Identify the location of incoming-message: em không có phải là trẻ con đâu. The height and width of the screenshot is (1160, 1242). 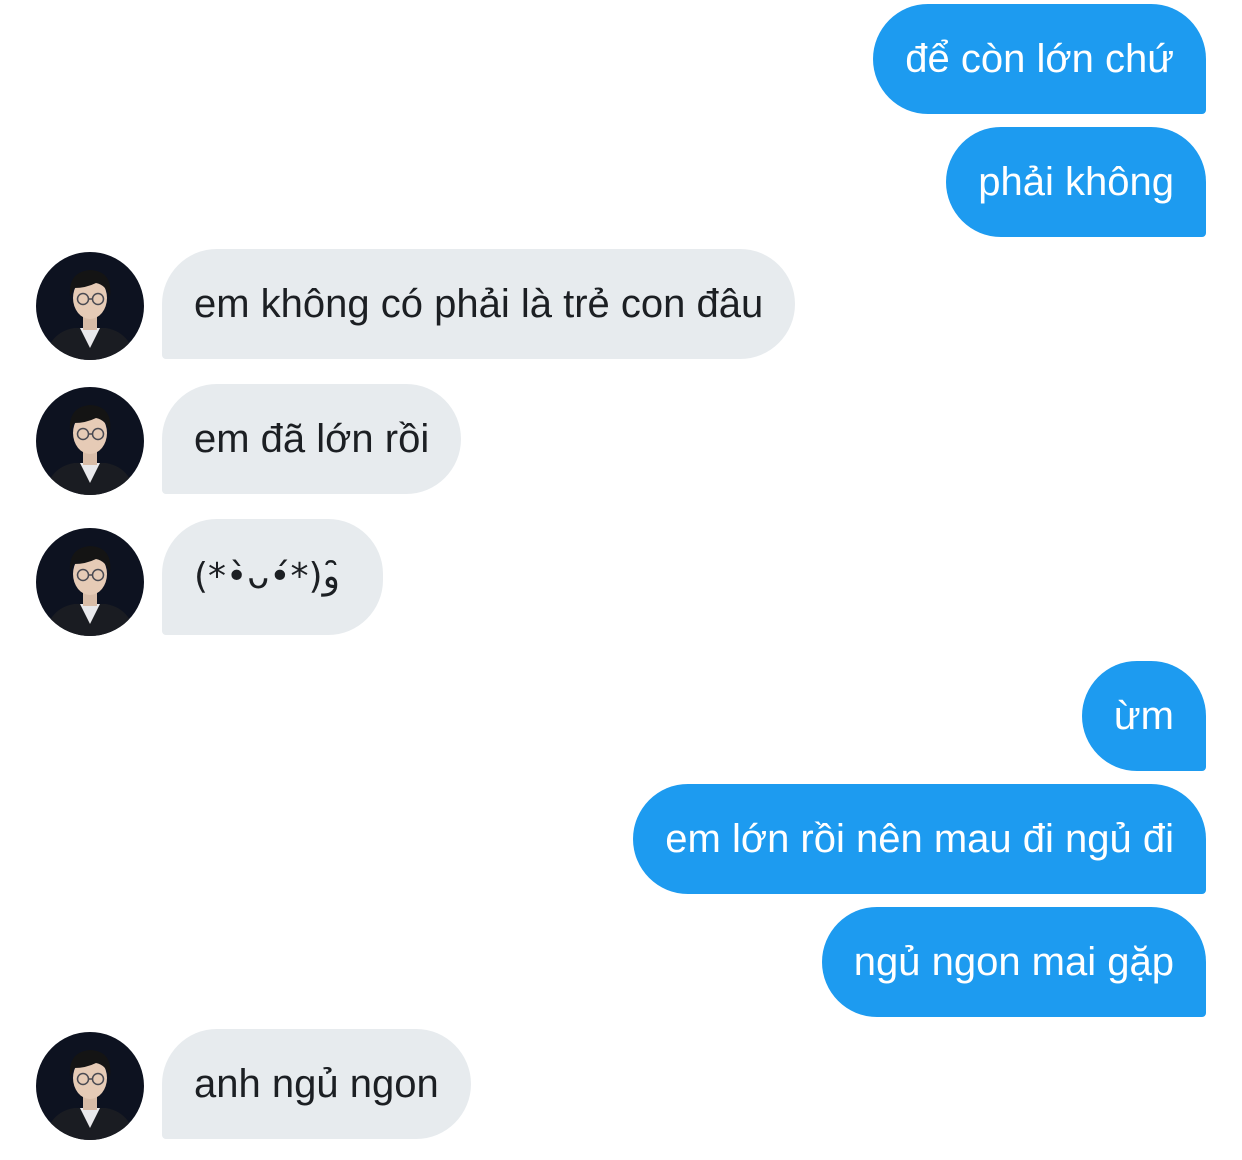
(479, 304).